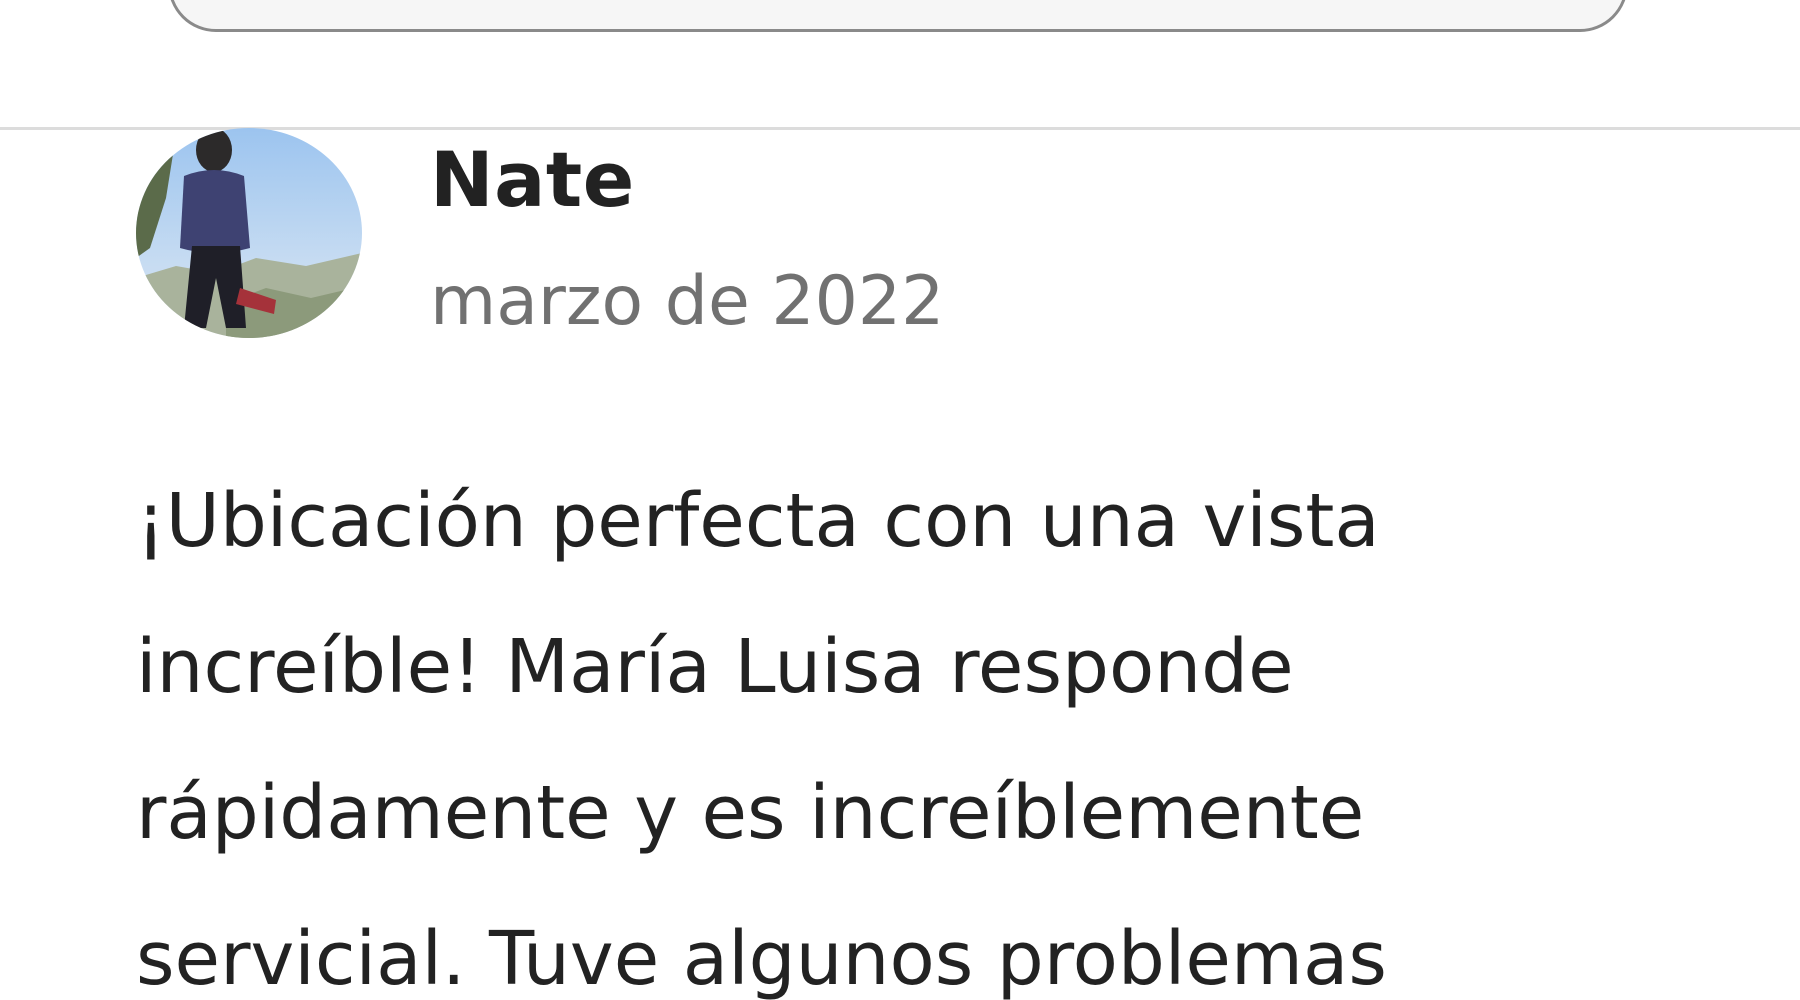  Describe the element at coordinates (532, 179) in the screenshot. I see `reviewer-name: Nate` at that location.